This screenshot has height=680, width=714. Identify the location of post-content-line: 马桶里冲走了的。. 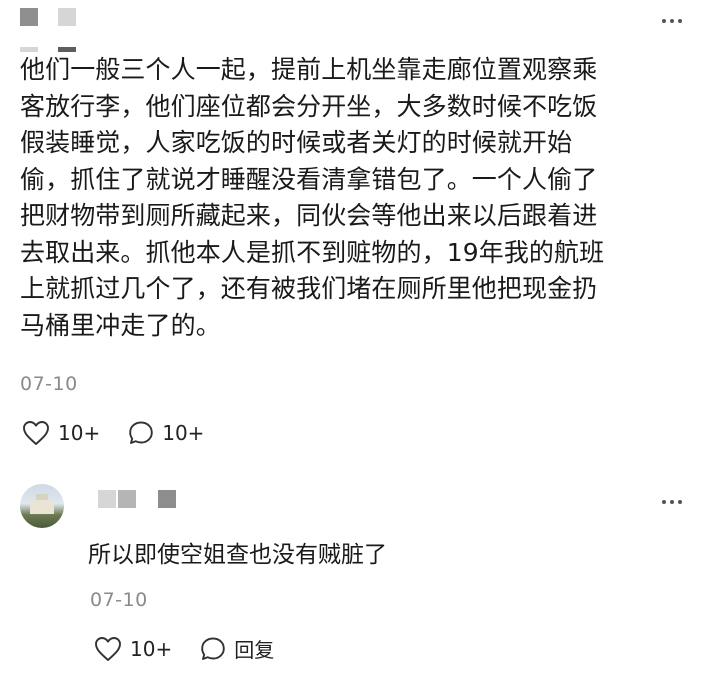
(120, 325).